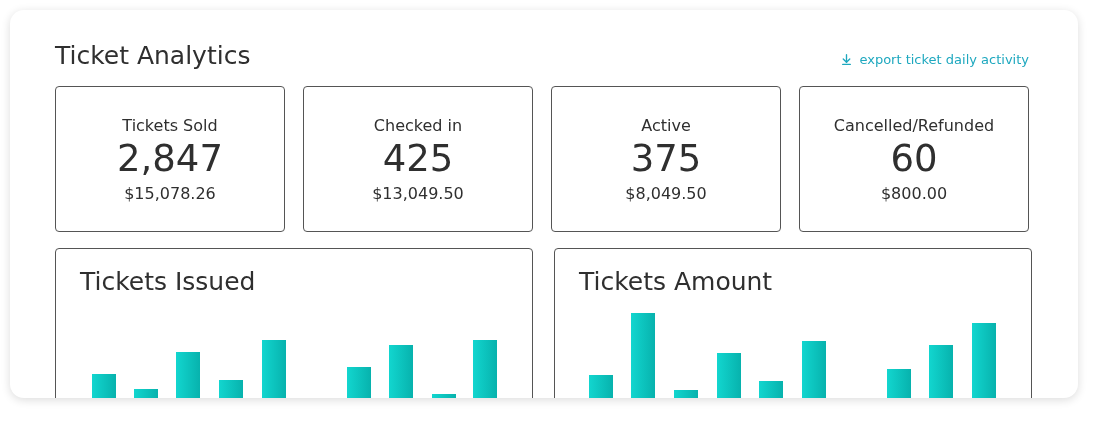 Image resolution: width=1104 pixels, height=424 pixels. What do you see at coordinates (168, 281) in the screenshot?
I see `chart-title: Tickets Issued` at bounding box center [168, 281].